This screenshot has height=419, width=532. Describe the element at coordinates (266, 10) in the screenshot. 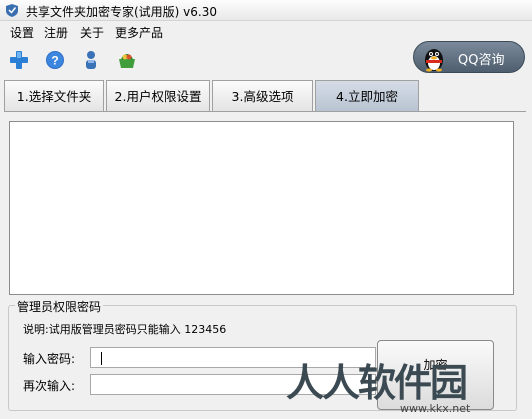

I see `title-bar: 共享文件夹加密专家(试用版) v6.30` at that location.